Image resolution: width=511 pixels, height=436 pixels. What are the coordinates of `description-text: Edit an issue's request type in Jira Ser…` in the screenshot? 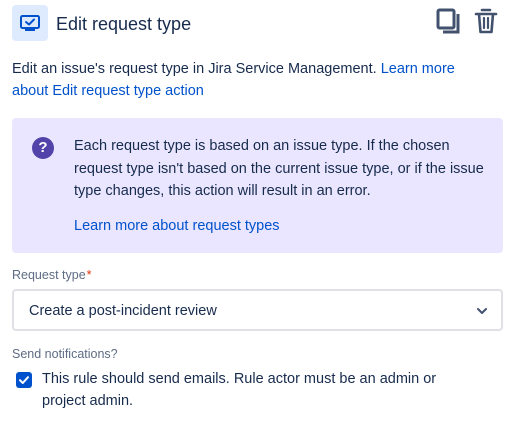 It's located at (196, 69).